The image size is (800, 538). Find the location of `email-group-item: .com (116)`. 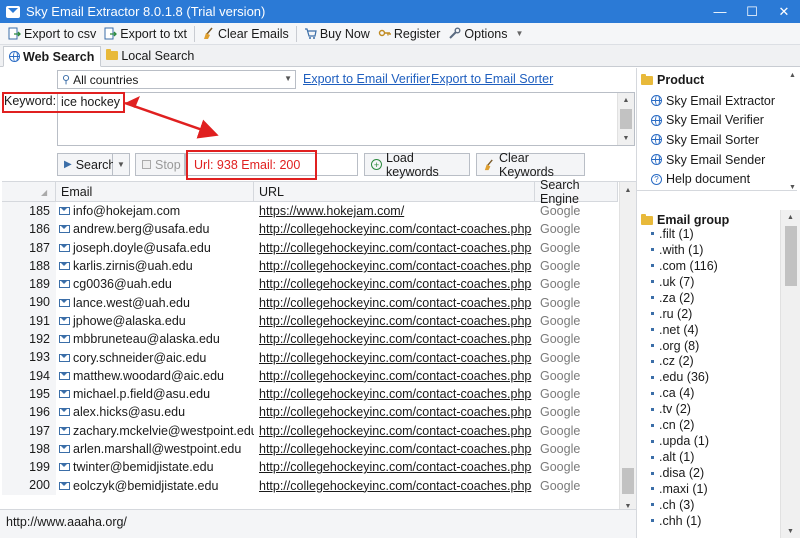

email-group-item: .com (116) is located at coordinates (684, 266).